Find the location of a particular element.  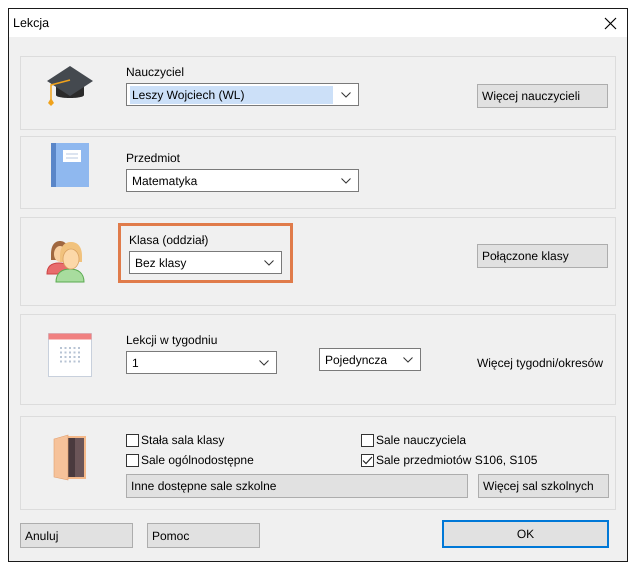

window-title: Lekcja is located at coordinates (31, 23).